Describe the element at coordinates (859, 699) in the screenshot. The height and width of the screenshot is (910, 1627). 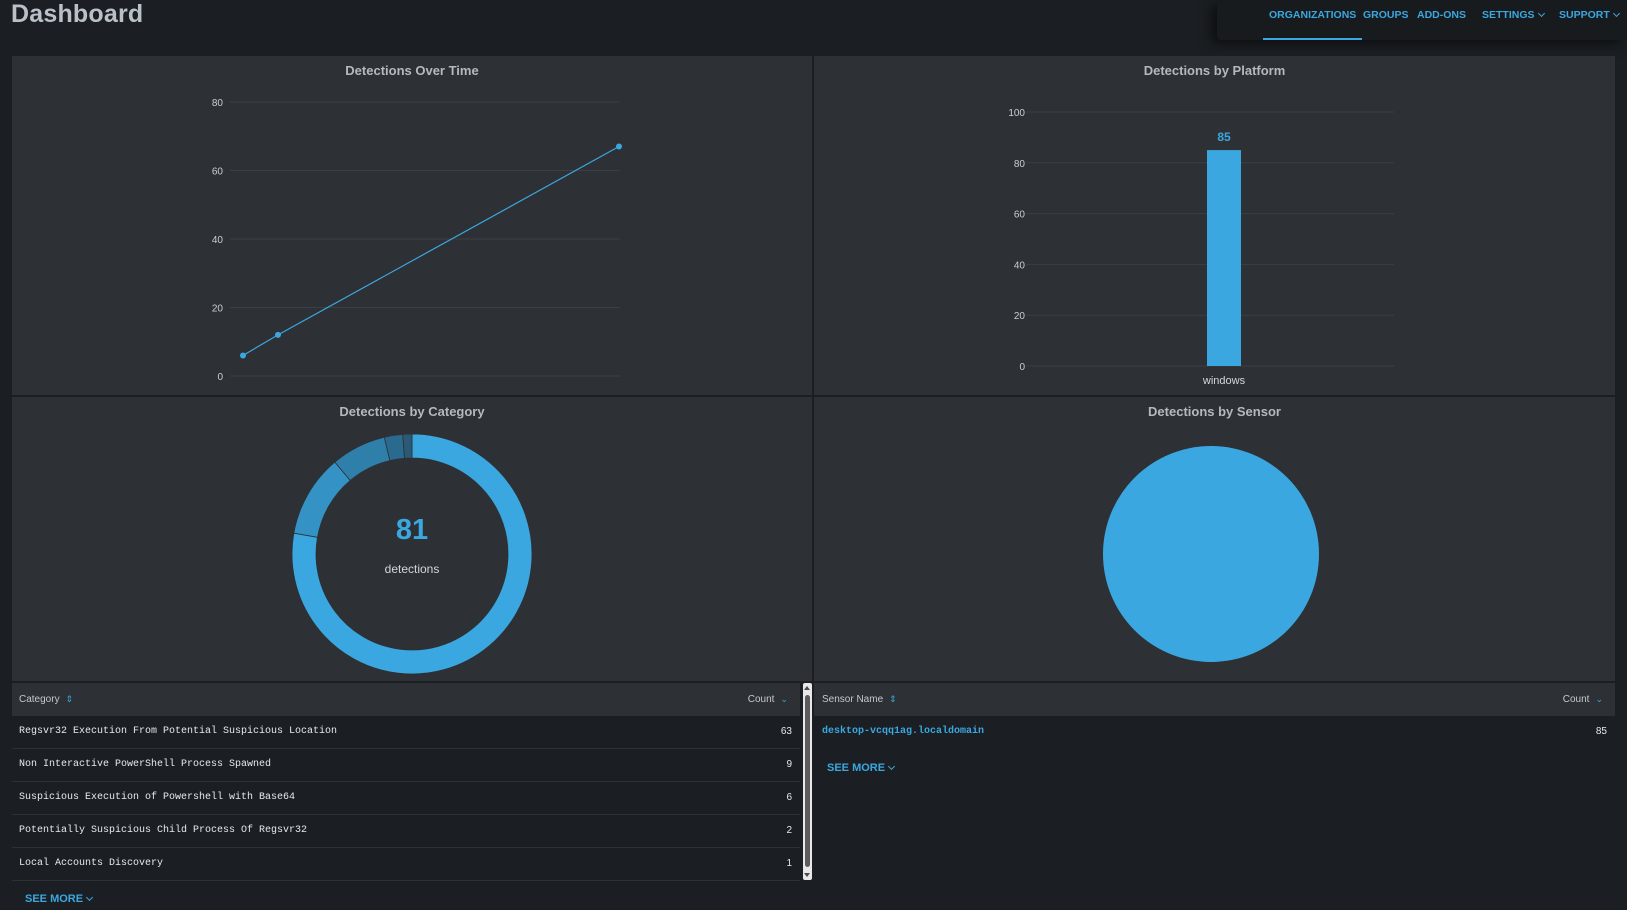
I see `column-header-sensor-name: Sensor Name ⇕` at that location.